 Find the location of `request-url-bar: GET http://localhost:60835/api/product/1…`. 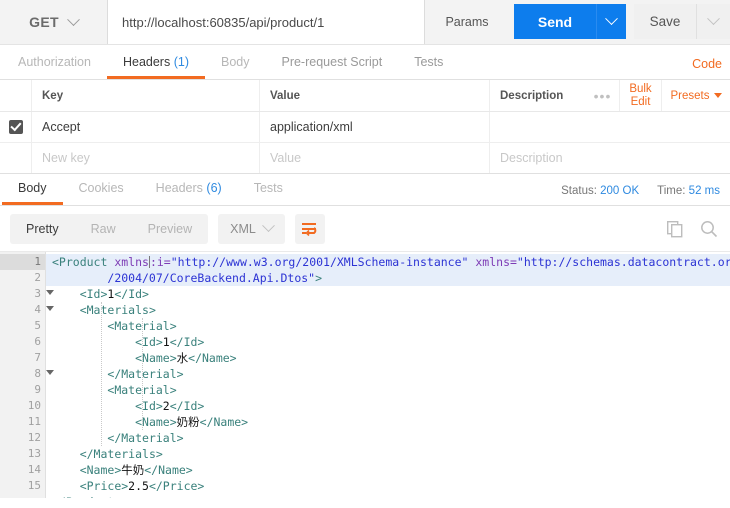

request-url-bar: GET http://localhost:60835/api/product/1… is located at coordinates (365, 22).